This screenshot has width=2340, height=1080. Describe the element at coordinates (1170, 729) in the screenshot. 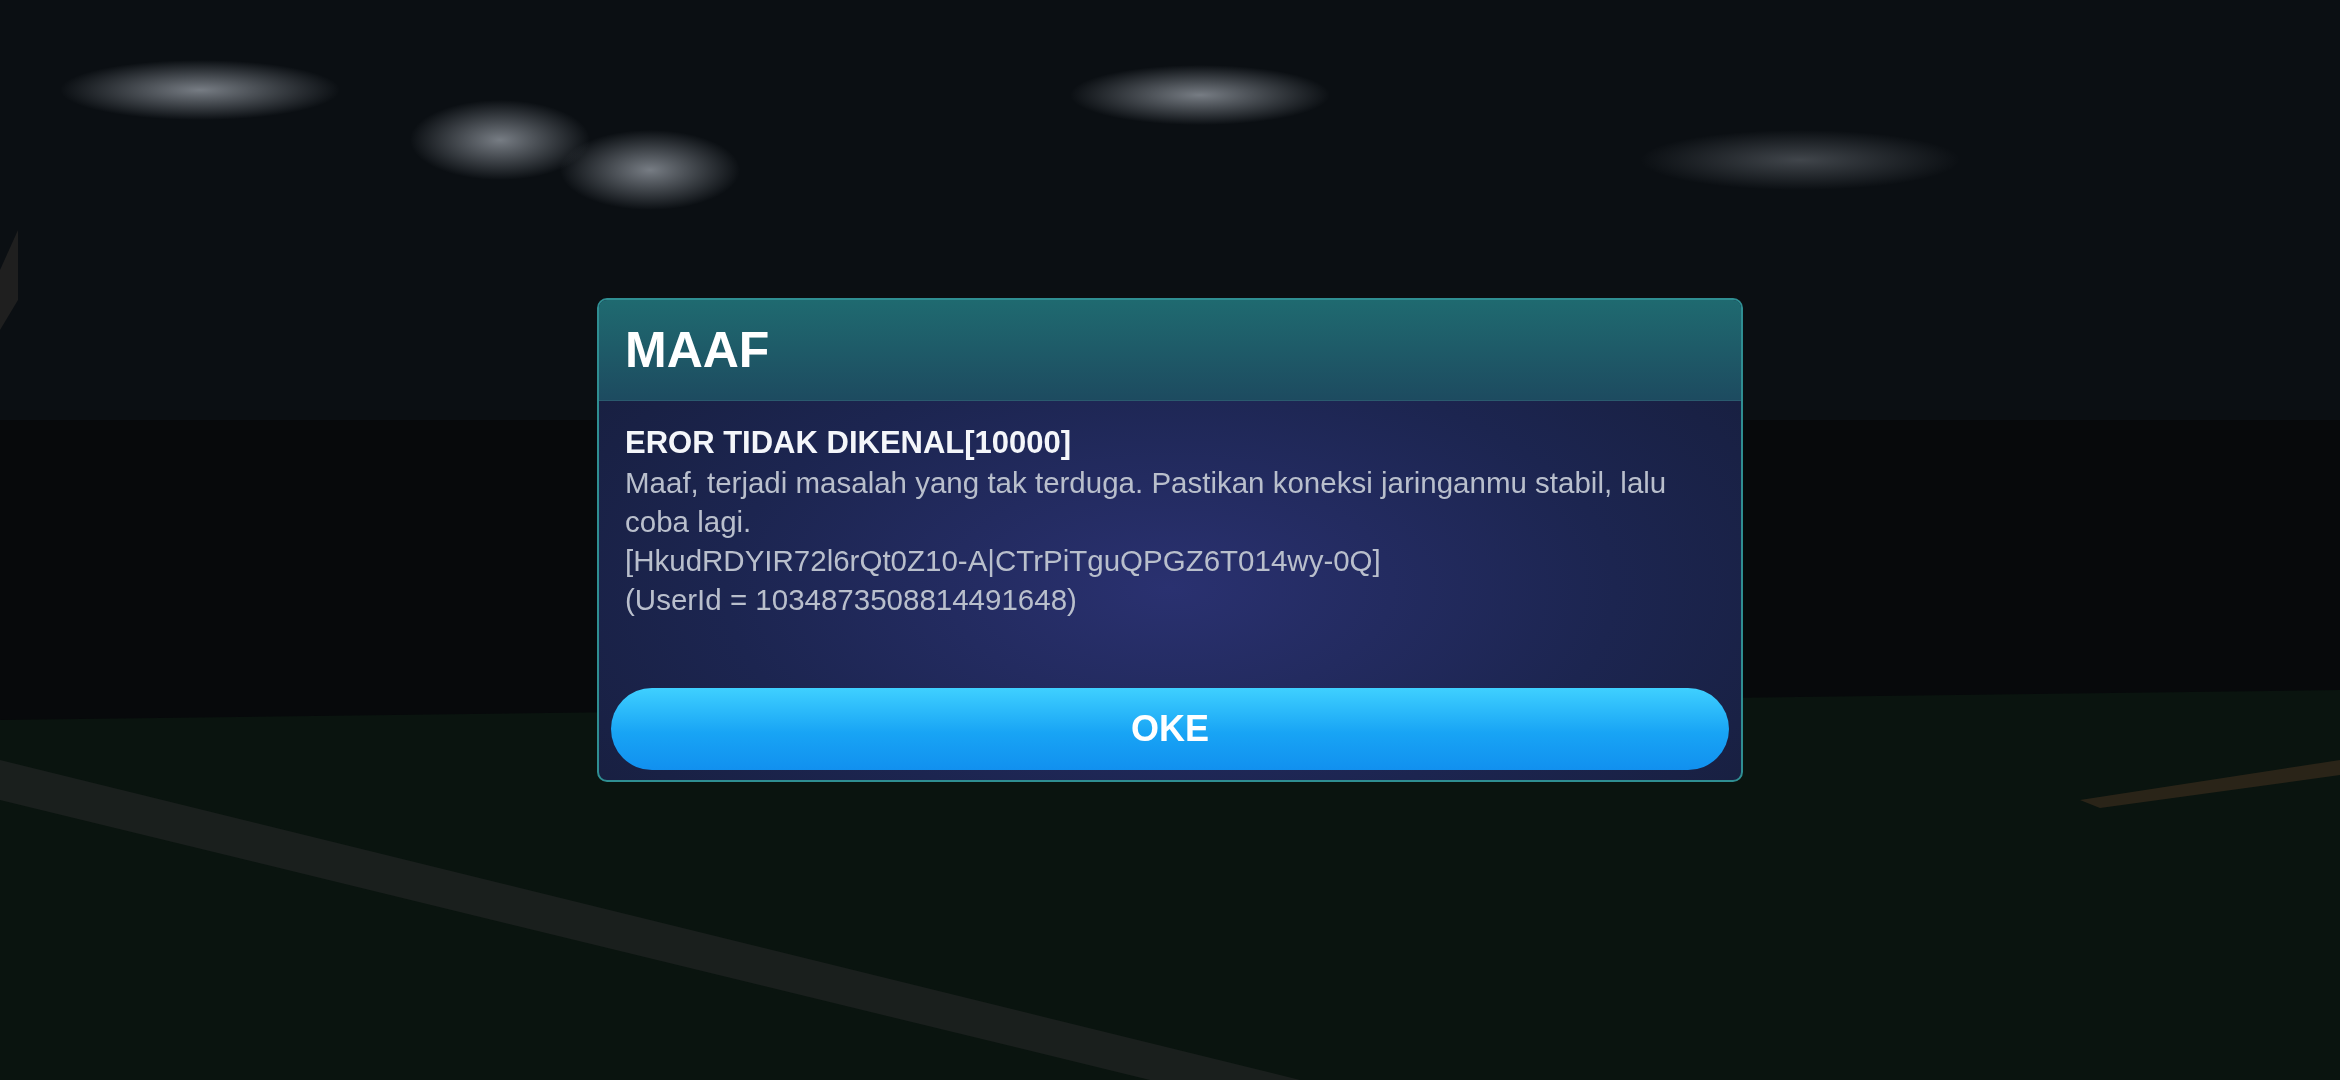

I see `ok-button: OKE` at that location.